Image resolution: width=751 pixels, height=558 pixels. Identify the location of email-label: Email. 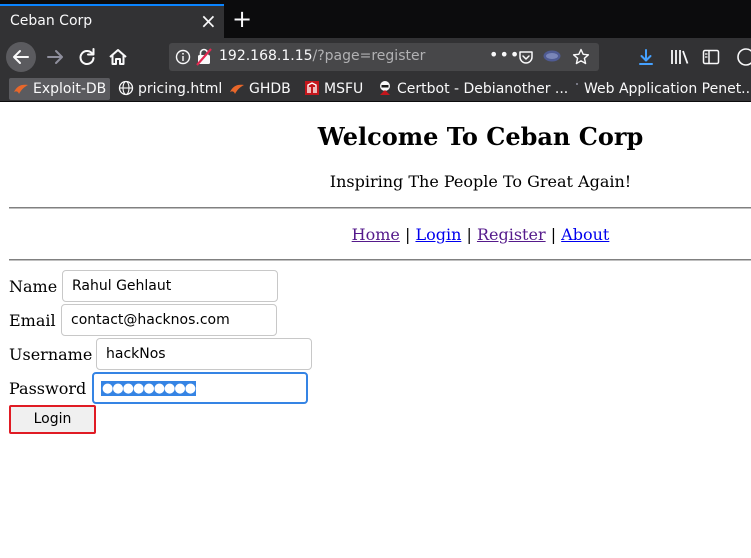
(32, 320).